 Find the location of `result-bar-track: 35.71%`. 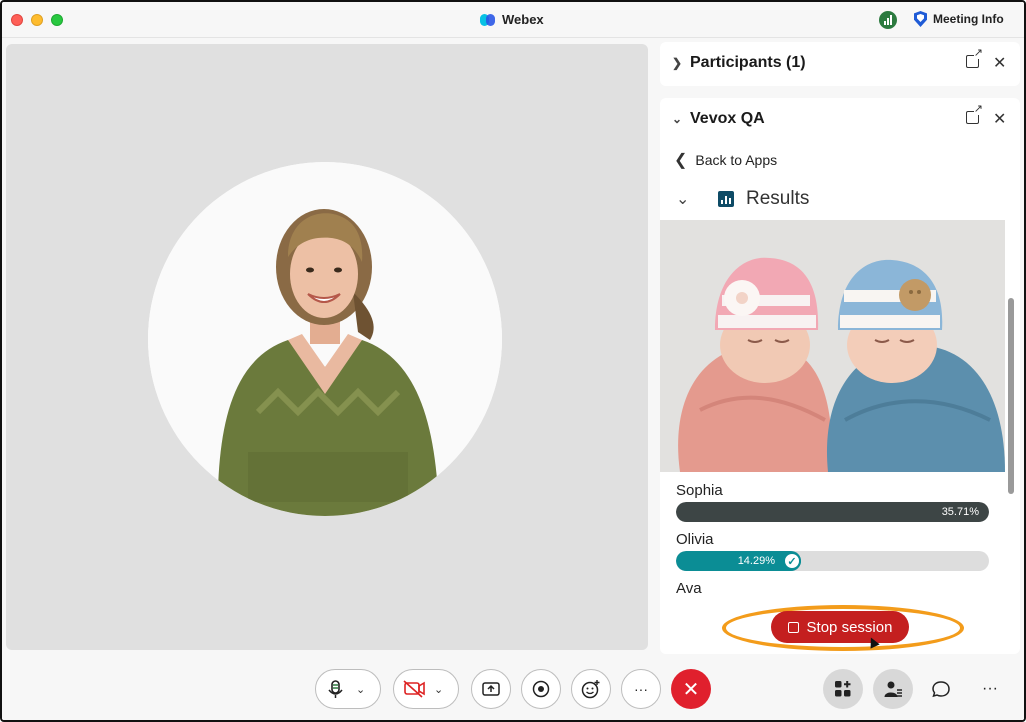

result-bar-track: 35.71% is located at coordinates (832, 512).